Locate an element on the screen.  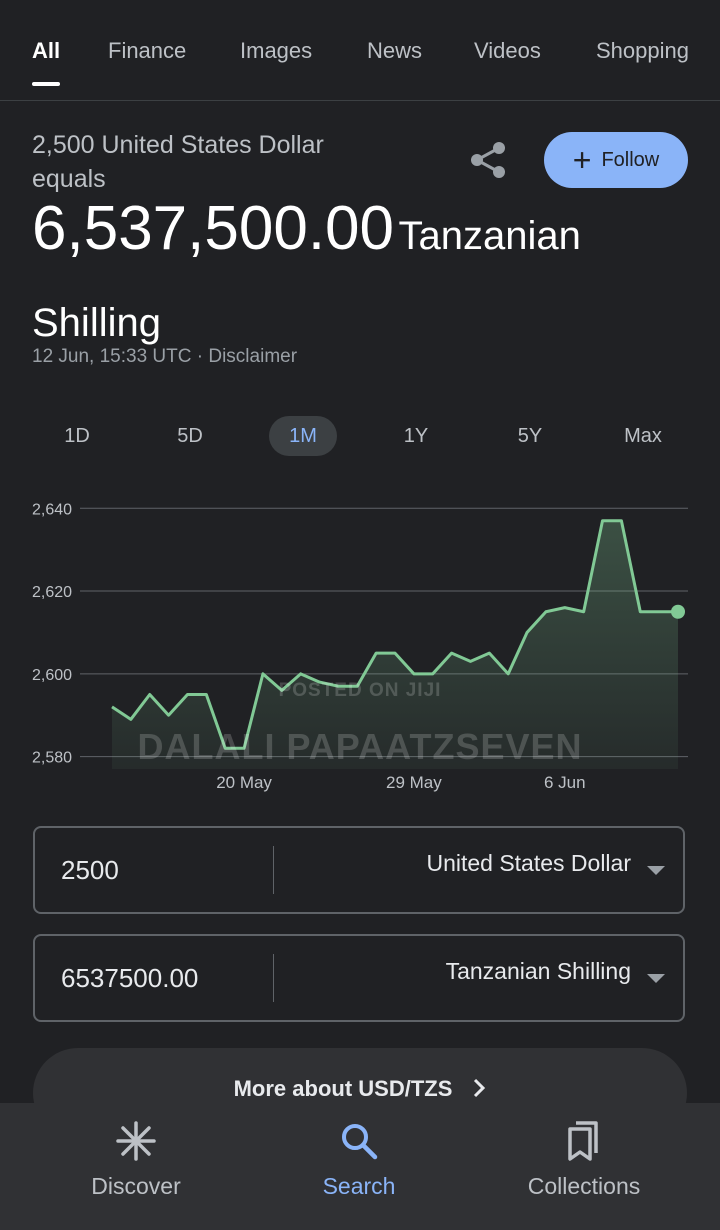
chevron-right-icon is located at coordinates (479, 1089).